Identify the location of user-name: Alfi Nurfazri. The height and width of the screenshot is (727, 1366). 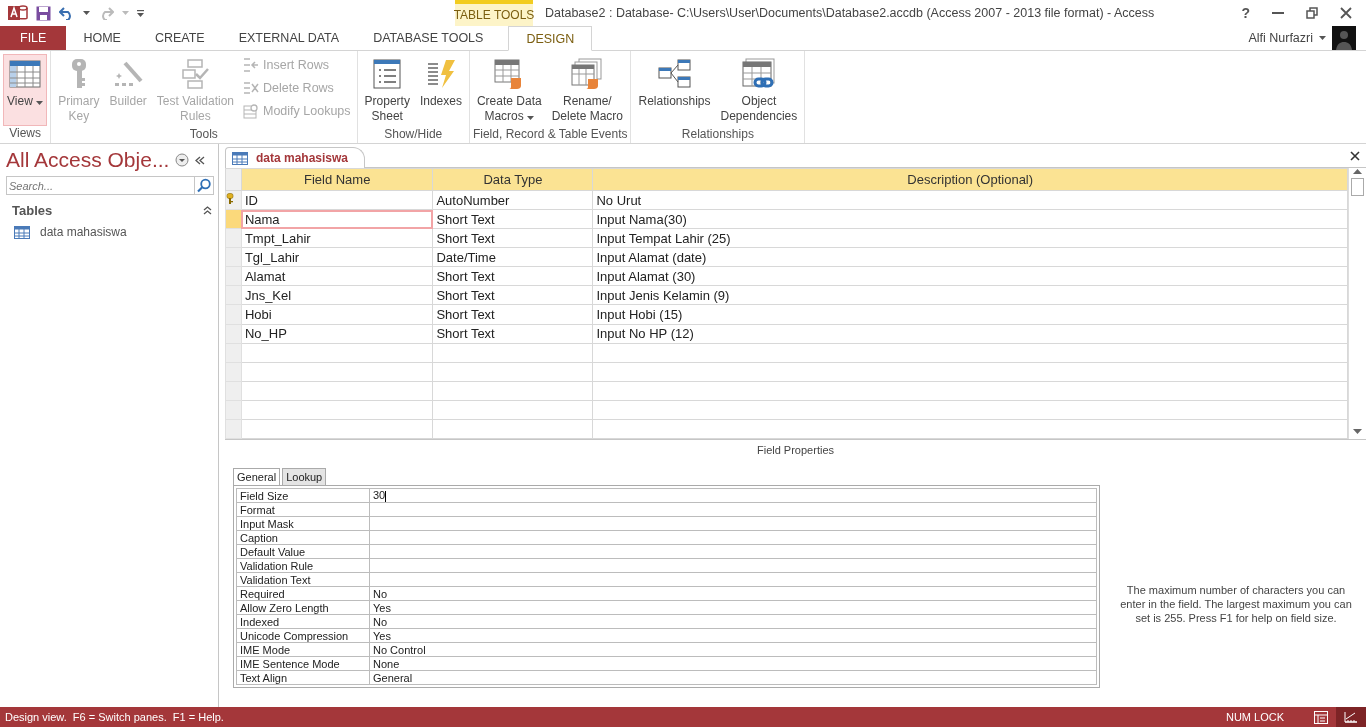
(1280, 38).